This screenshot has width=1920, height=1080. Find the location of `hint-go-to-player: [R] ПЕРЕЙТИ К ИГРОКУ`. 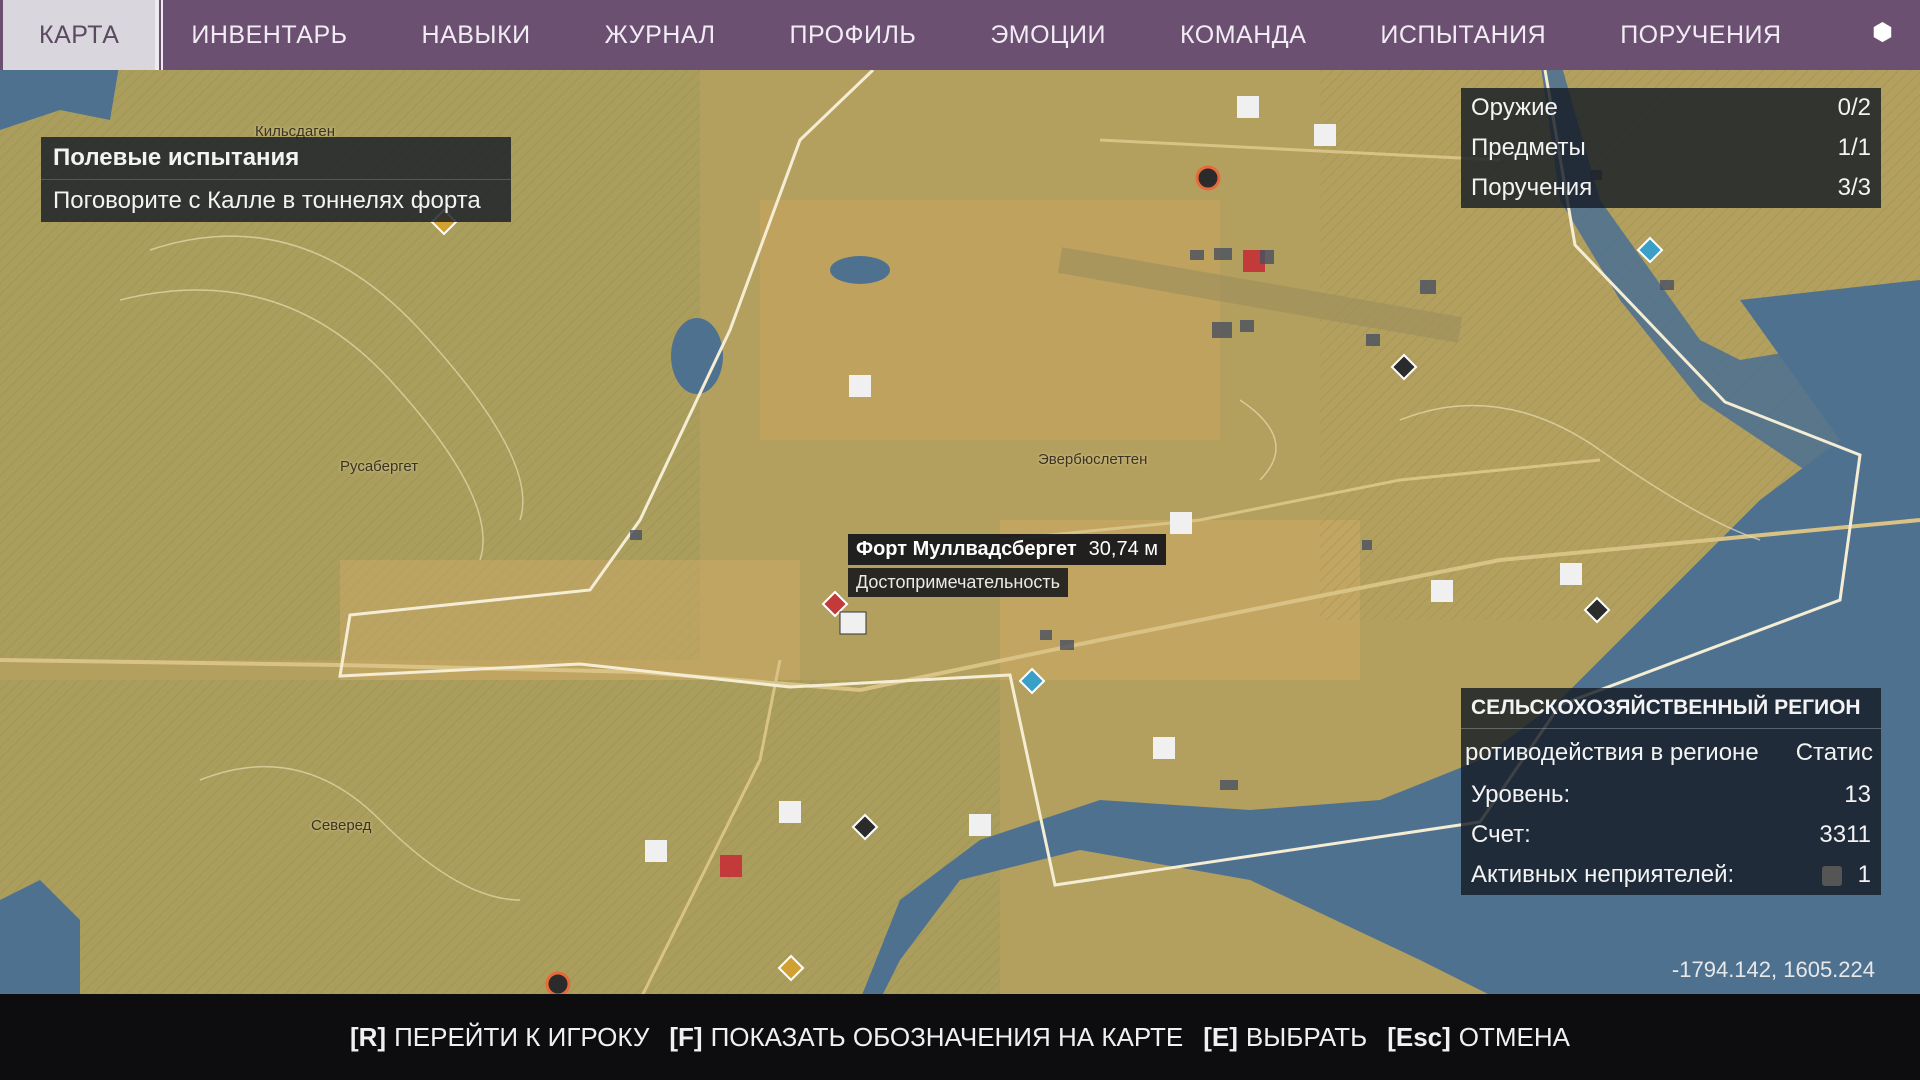

hint-go-to-player: [R] ПЕРЕЙТИ К ИГРОКУ is located at coordinates (499, 1037).